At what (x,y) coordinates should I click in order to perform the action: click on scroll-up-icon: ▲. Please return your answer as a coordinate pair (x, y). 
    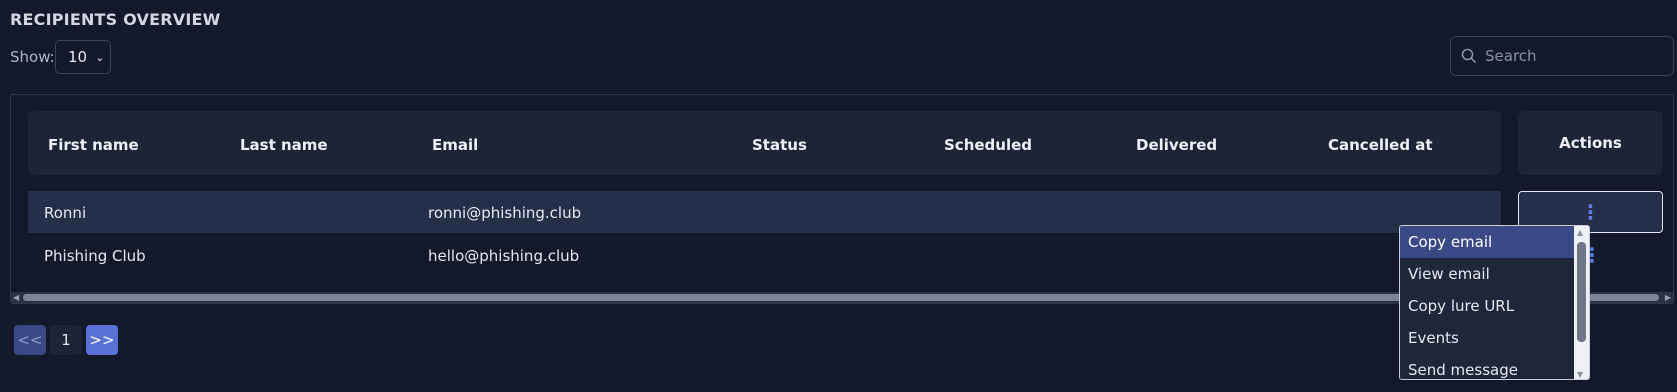
    Looking at the image, I should click on (1580, 232).